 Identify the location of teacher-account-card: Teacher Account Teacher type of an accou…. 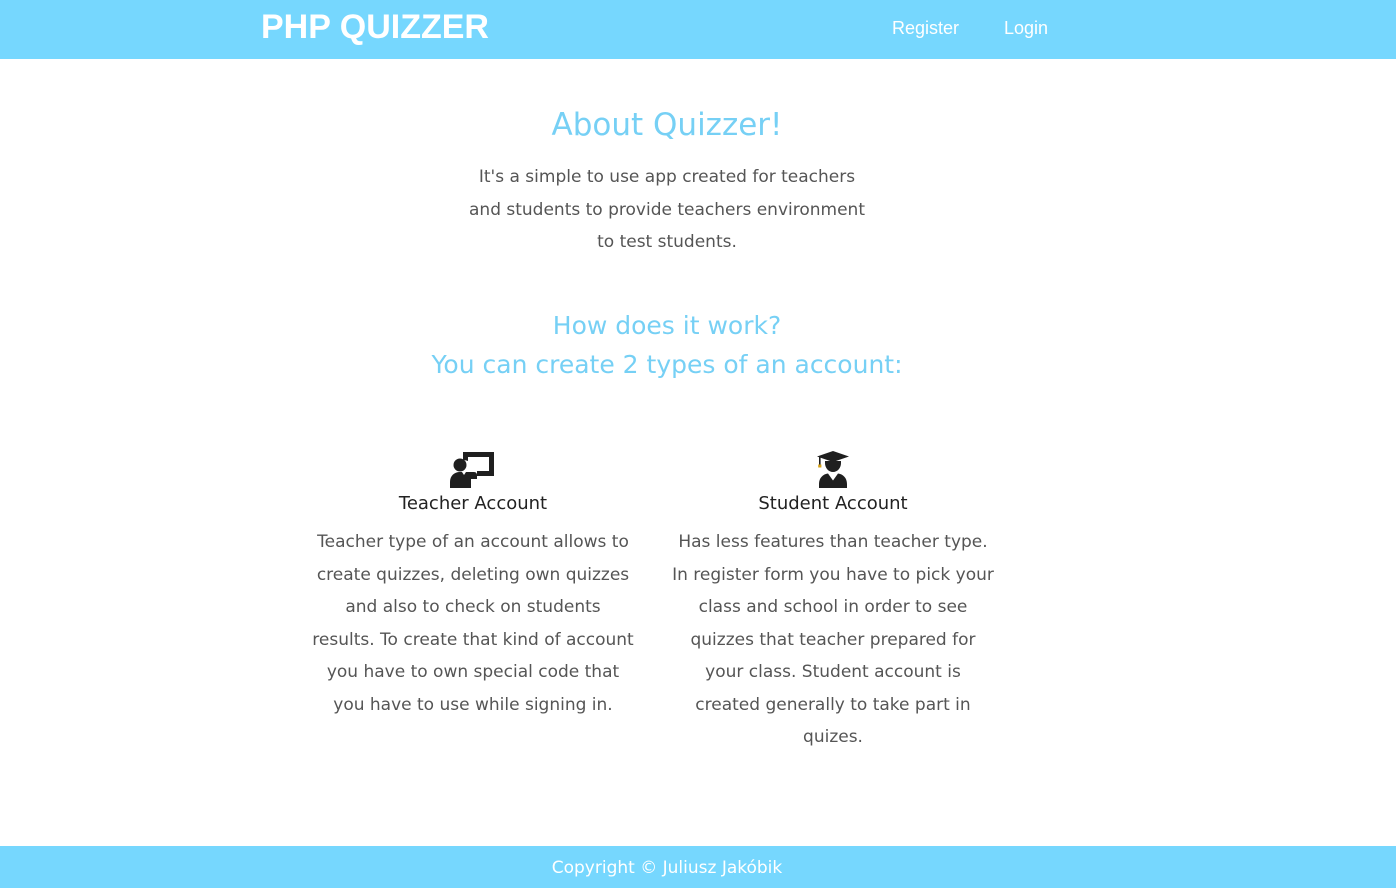
(473, 582).